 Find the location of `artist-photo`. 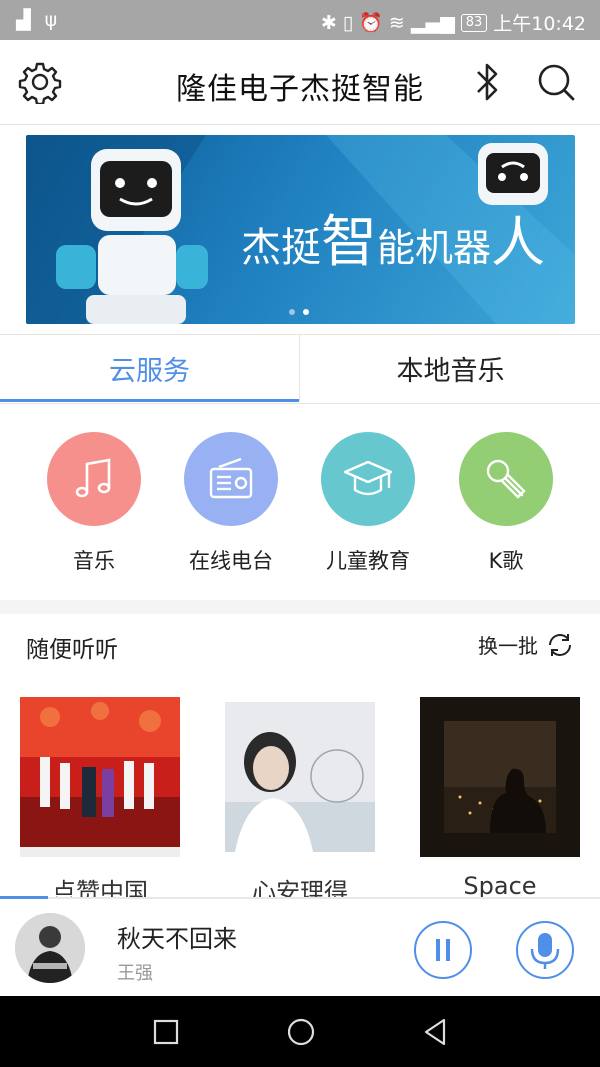

artist-photo is located at coordinates (50, 948).